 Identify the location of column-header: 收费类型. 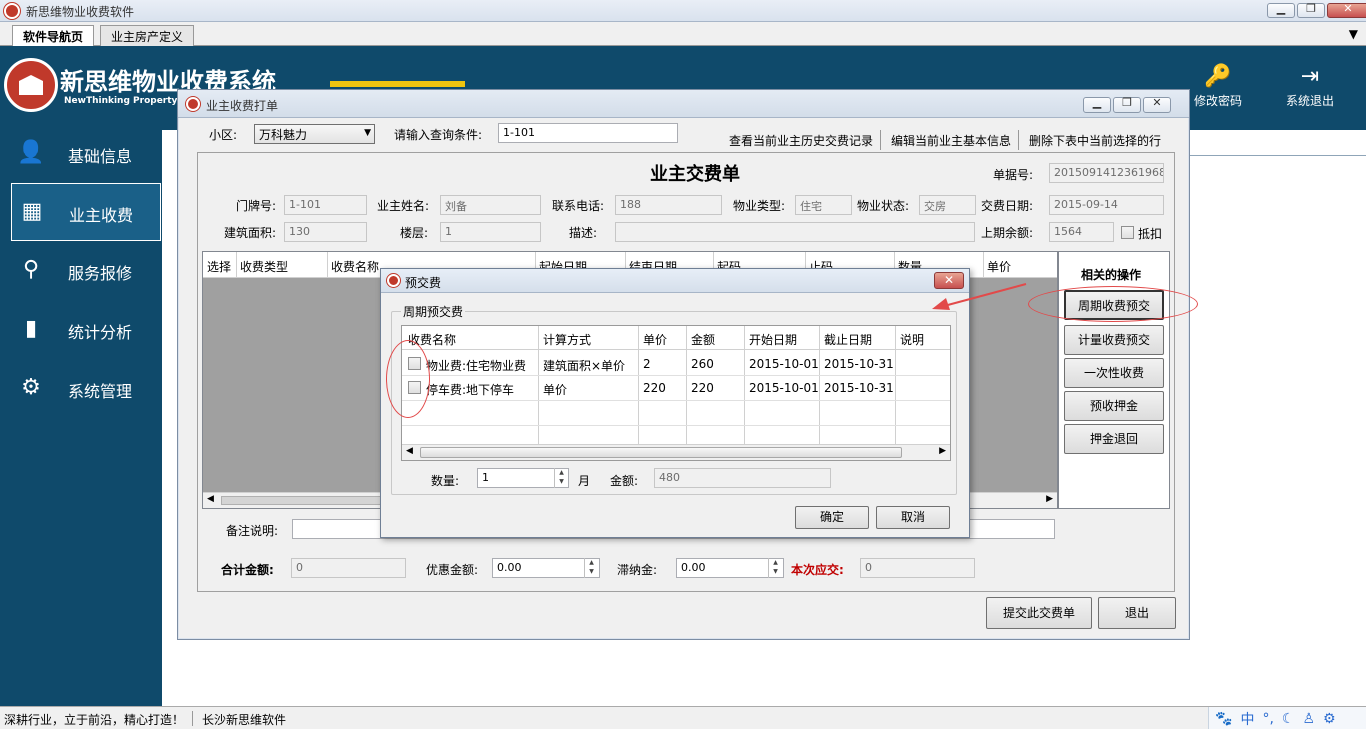
(264, 266).